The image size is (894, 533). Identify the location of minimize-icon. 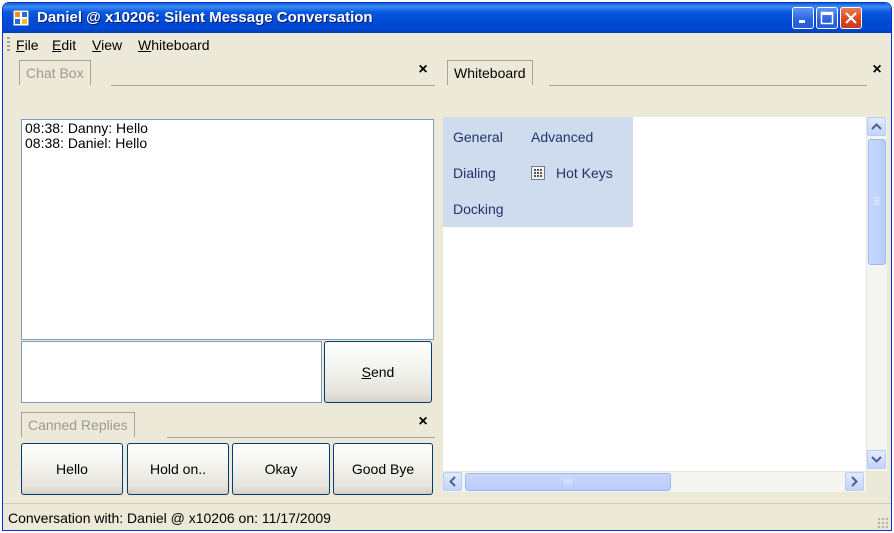
(802, 21).